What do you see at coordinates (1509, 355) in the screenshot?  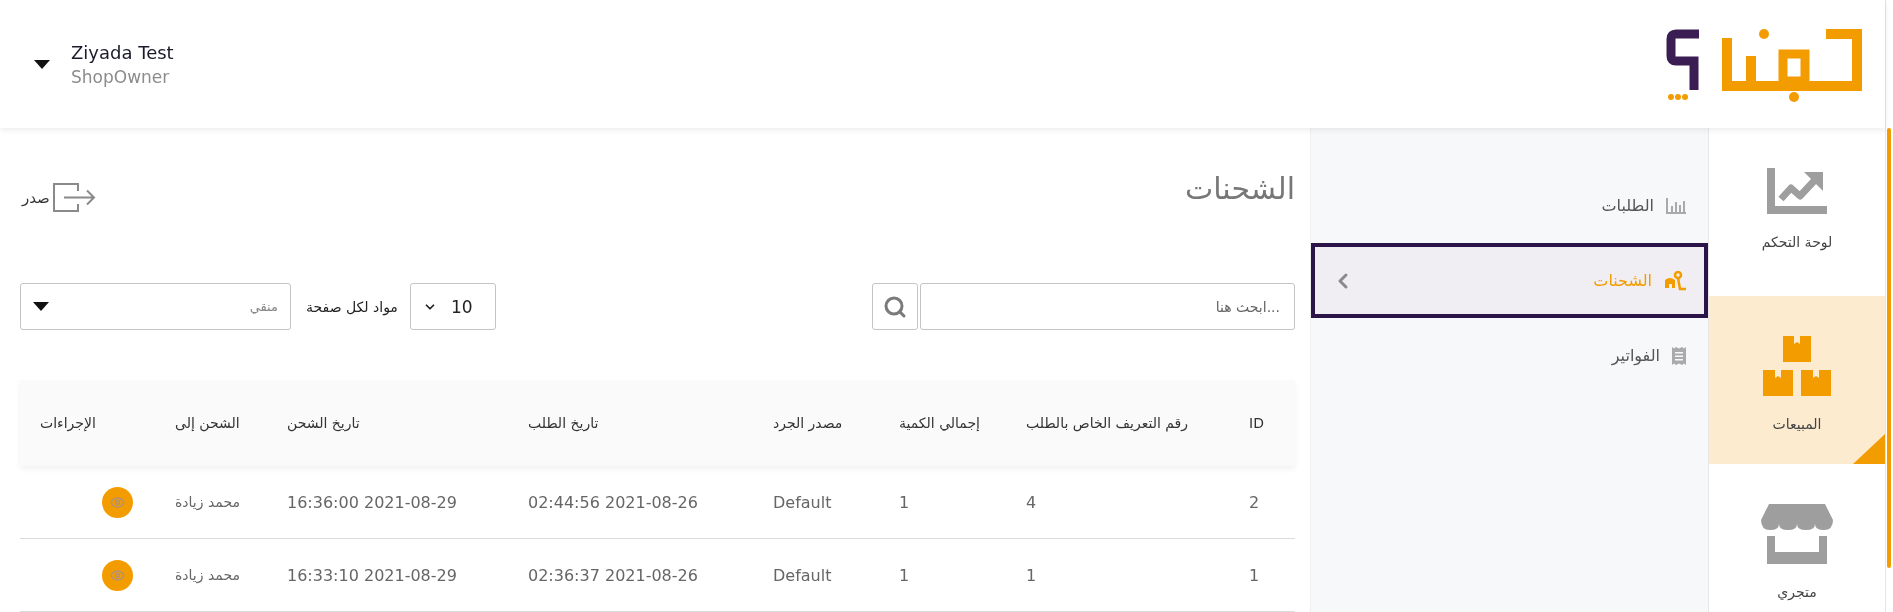 I see `subnav-item: الفواتير` at bounding box center [1509, 355].